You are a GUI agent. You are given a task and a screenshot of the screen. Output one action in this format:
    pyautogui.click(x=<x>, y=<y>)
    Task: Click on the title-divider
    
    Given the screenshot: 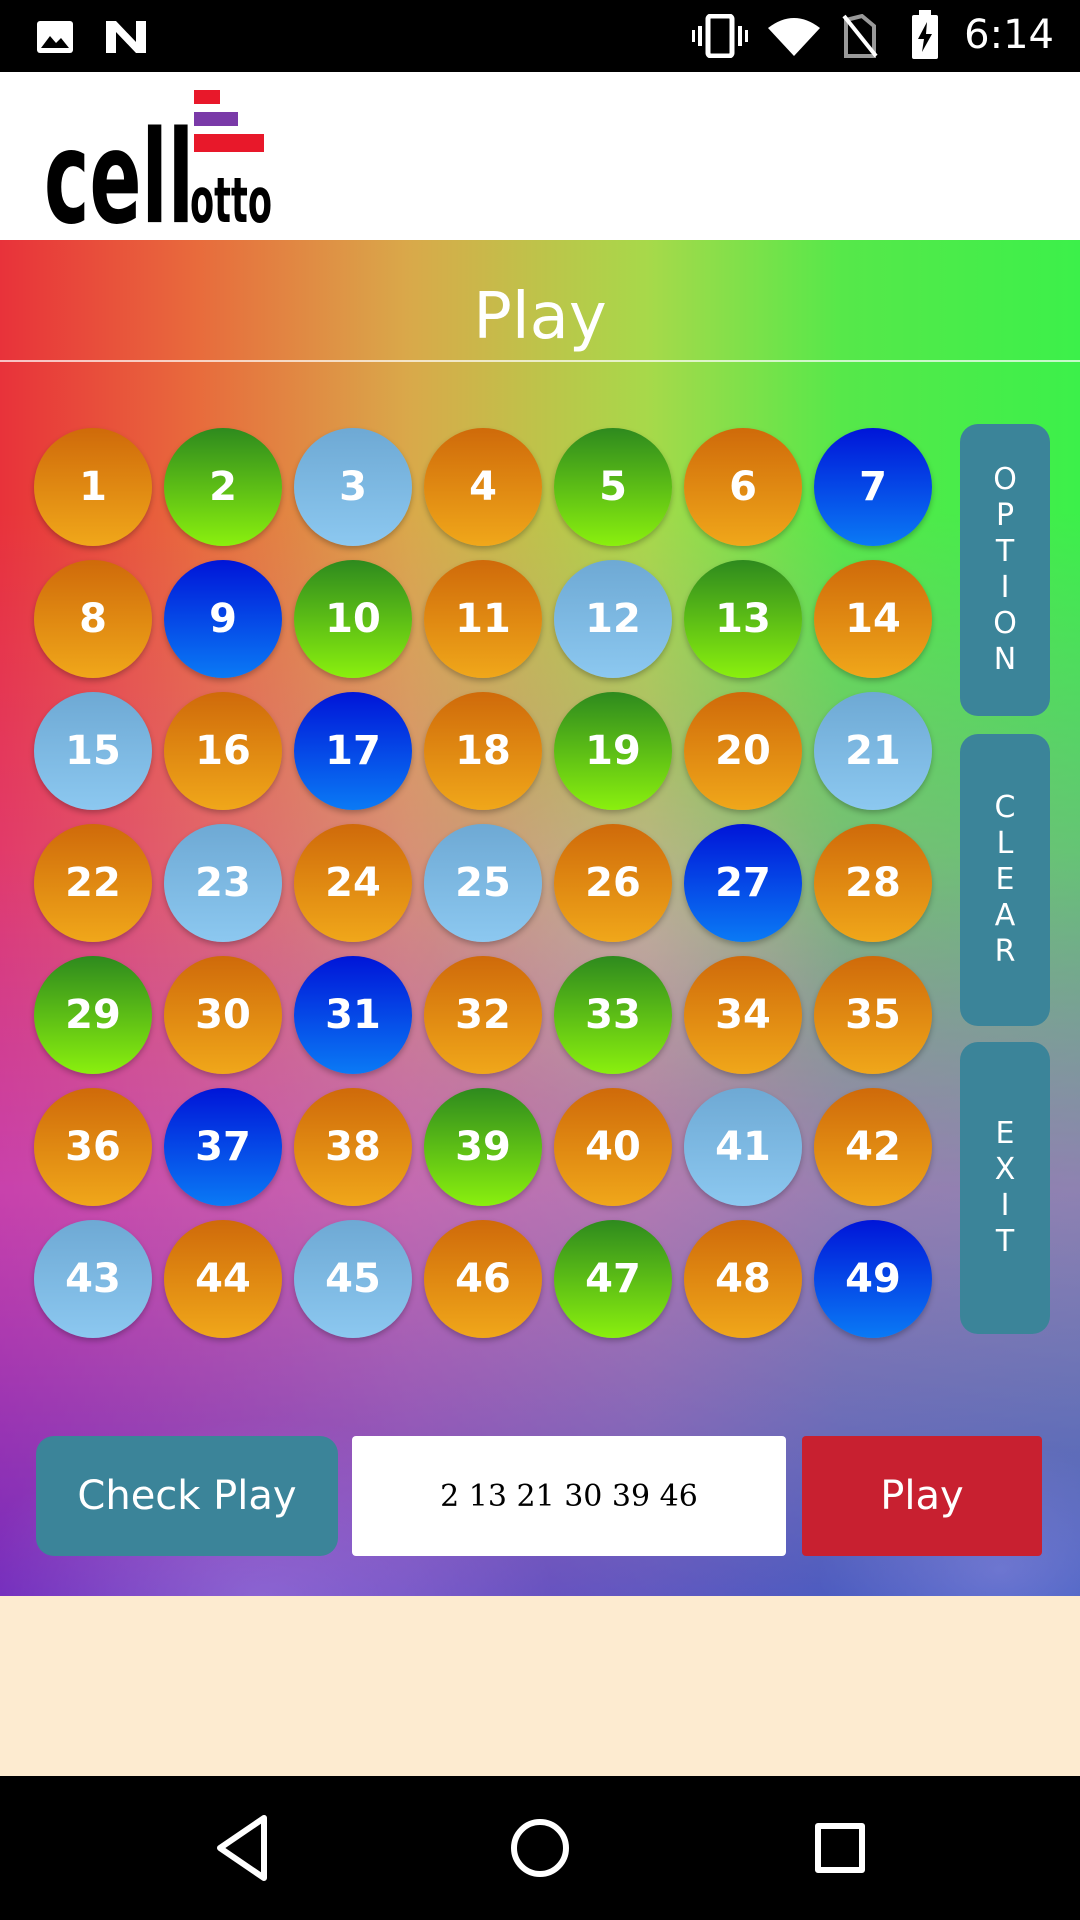 What is the action you would take?
    pyautogui.click(x=540, y=361)
    